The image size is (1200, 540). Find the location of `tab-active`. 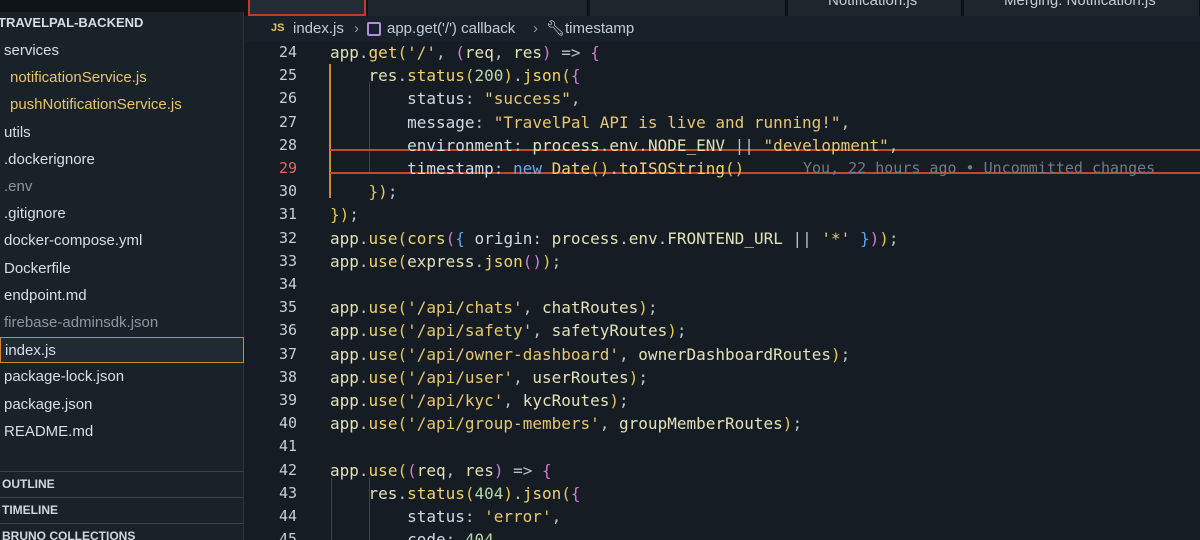

tab-active is located at coordinates (307, 8).